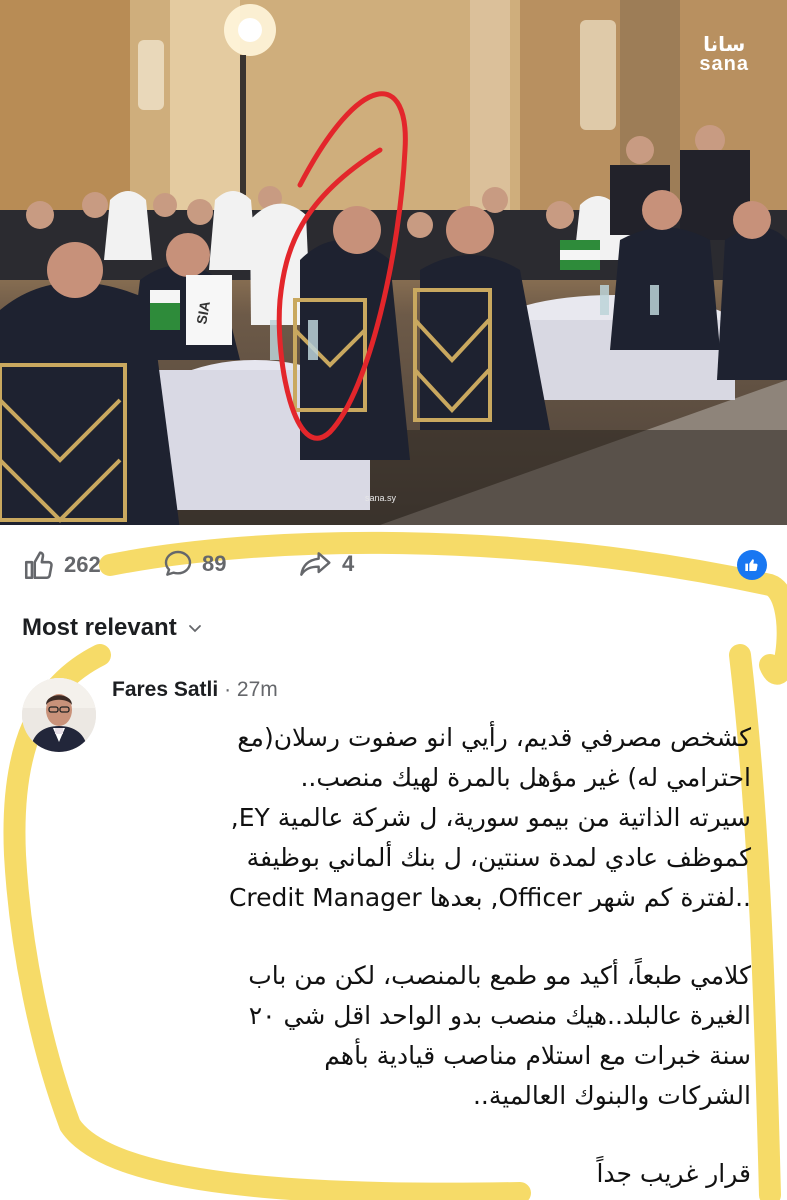 This screenshot has height=1200, width=787. I want to click on like-button: 262, so click(61, 565).